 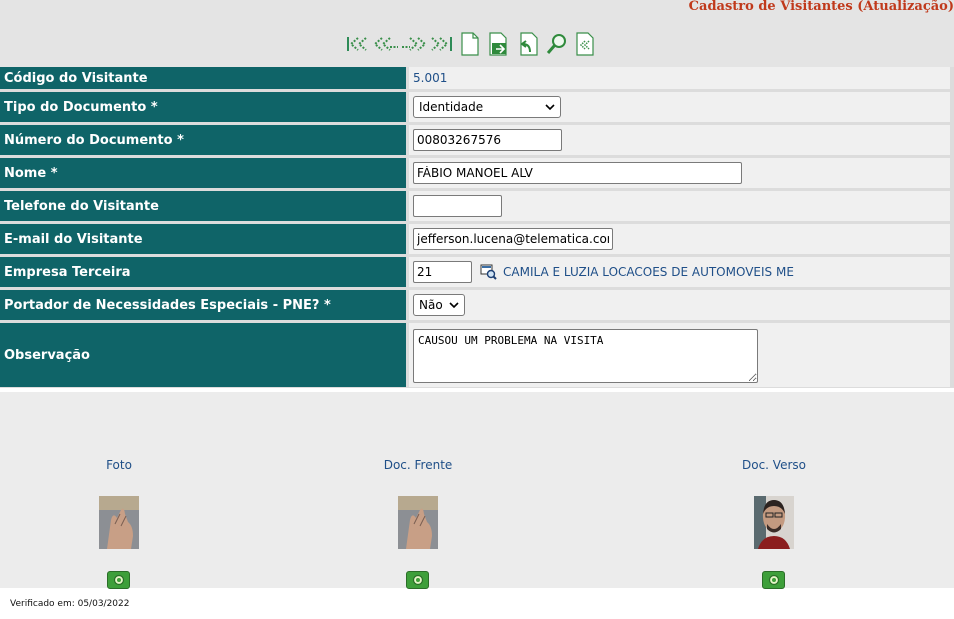 I want to click on document-back-thumbnail, so click(x=774, y=522).